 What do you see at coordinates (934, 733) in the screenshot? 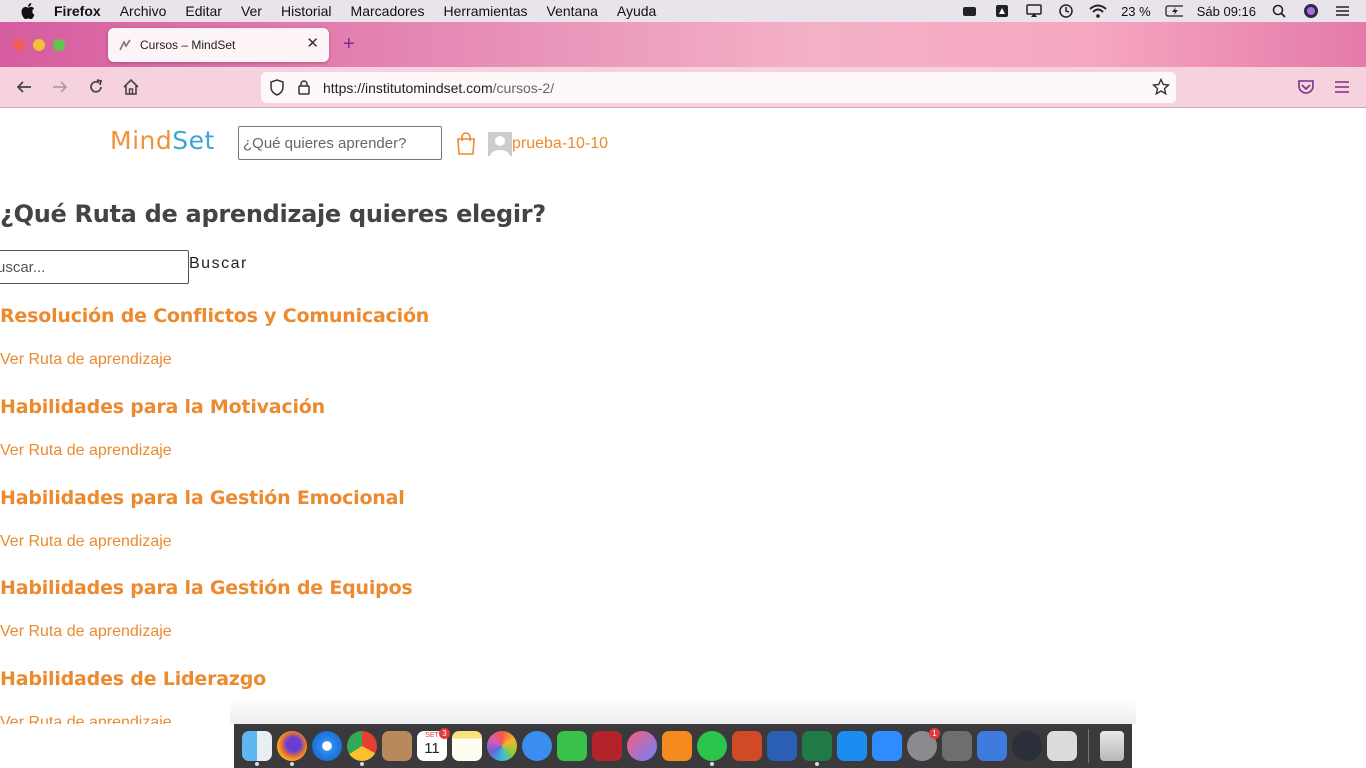
I see `settings-badge: 1` at bounding box center [934, 733].